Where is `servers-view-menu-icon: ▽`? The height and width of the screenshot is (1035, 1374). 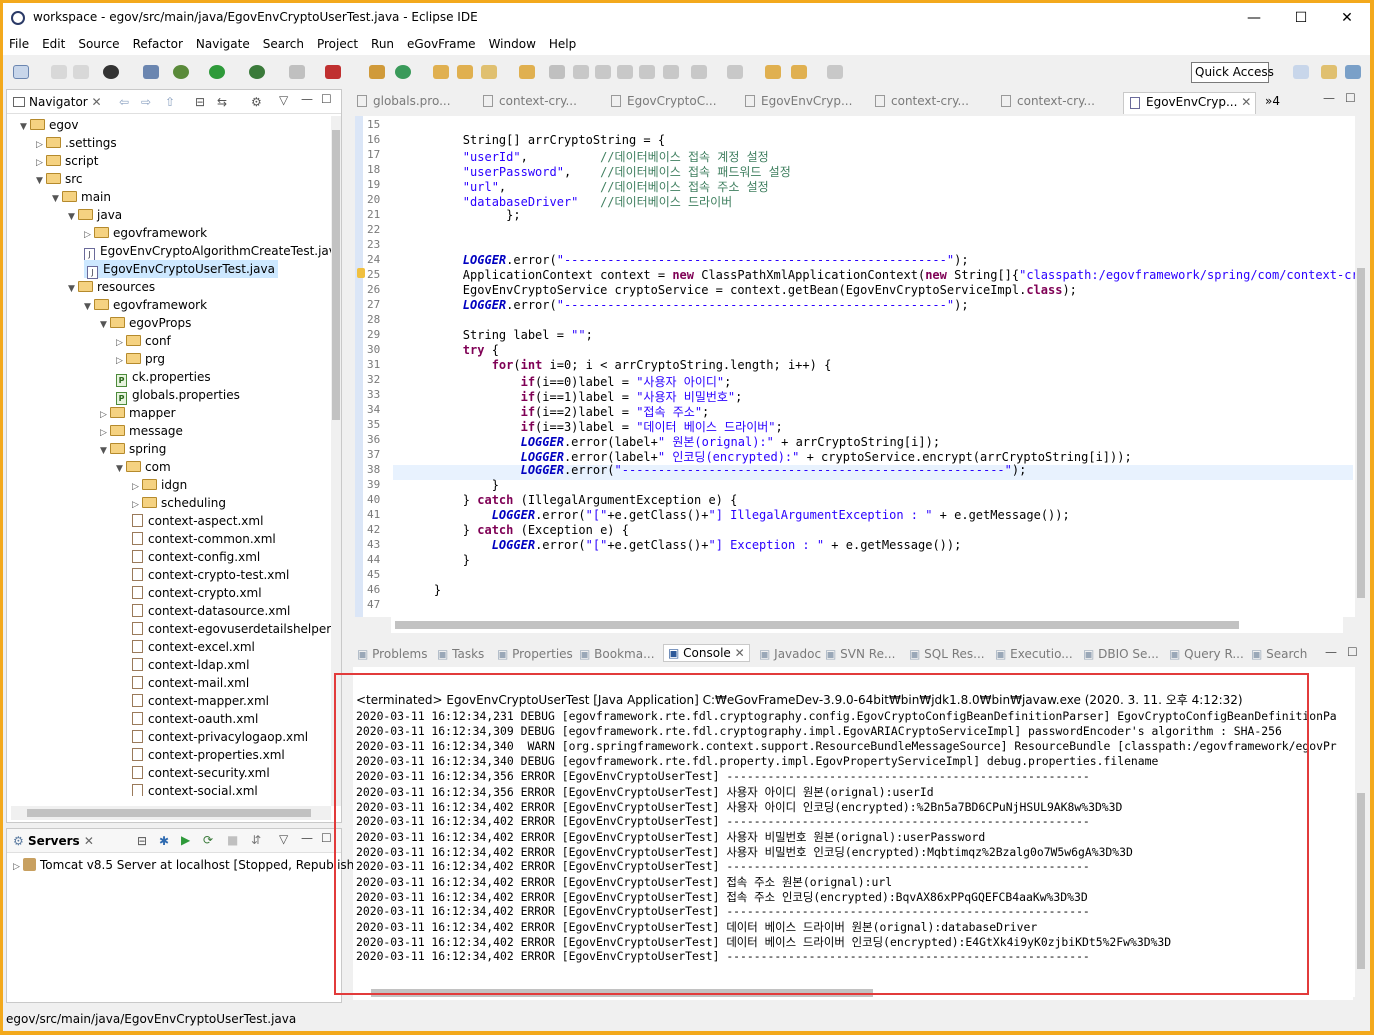
servers-view-menu-icon: ▽ is located at coordinates (283, 839).